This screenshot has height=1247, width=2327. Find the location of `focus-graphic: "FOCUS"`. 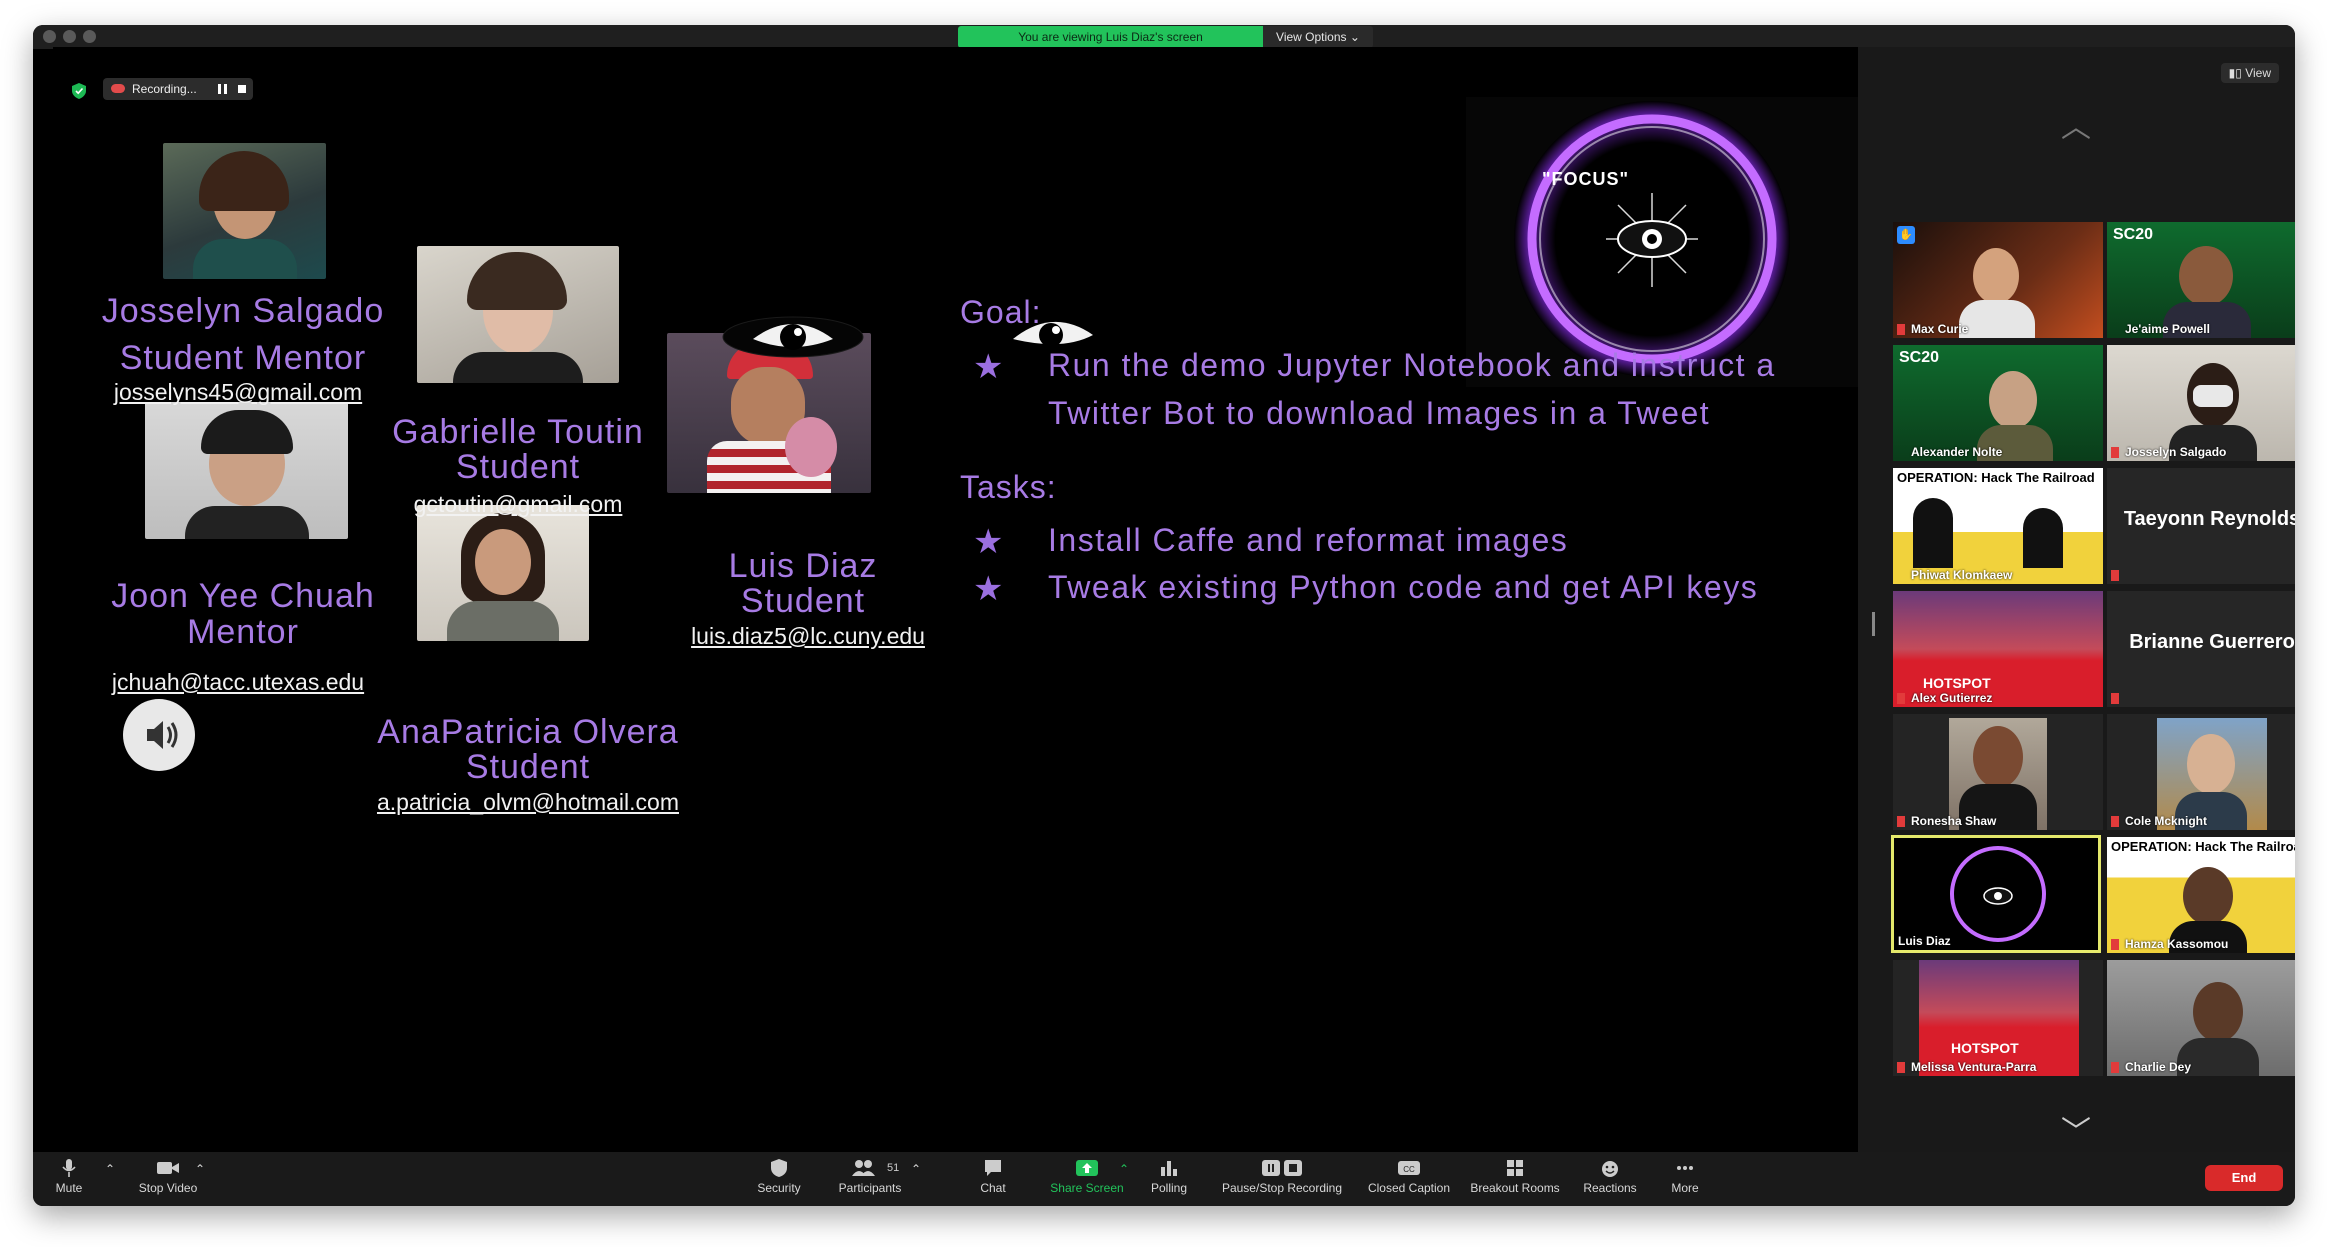

focus-graphic: "FOCUS" is located at coordinates (1662, 242).